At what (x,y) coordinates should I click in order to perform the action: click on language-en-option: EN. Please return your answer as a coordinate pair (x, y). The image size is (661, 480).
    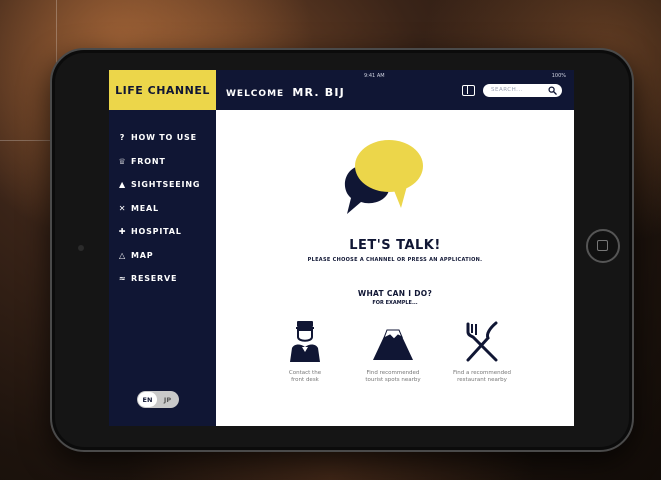
    Looking at the image, I should click on (147, 399).